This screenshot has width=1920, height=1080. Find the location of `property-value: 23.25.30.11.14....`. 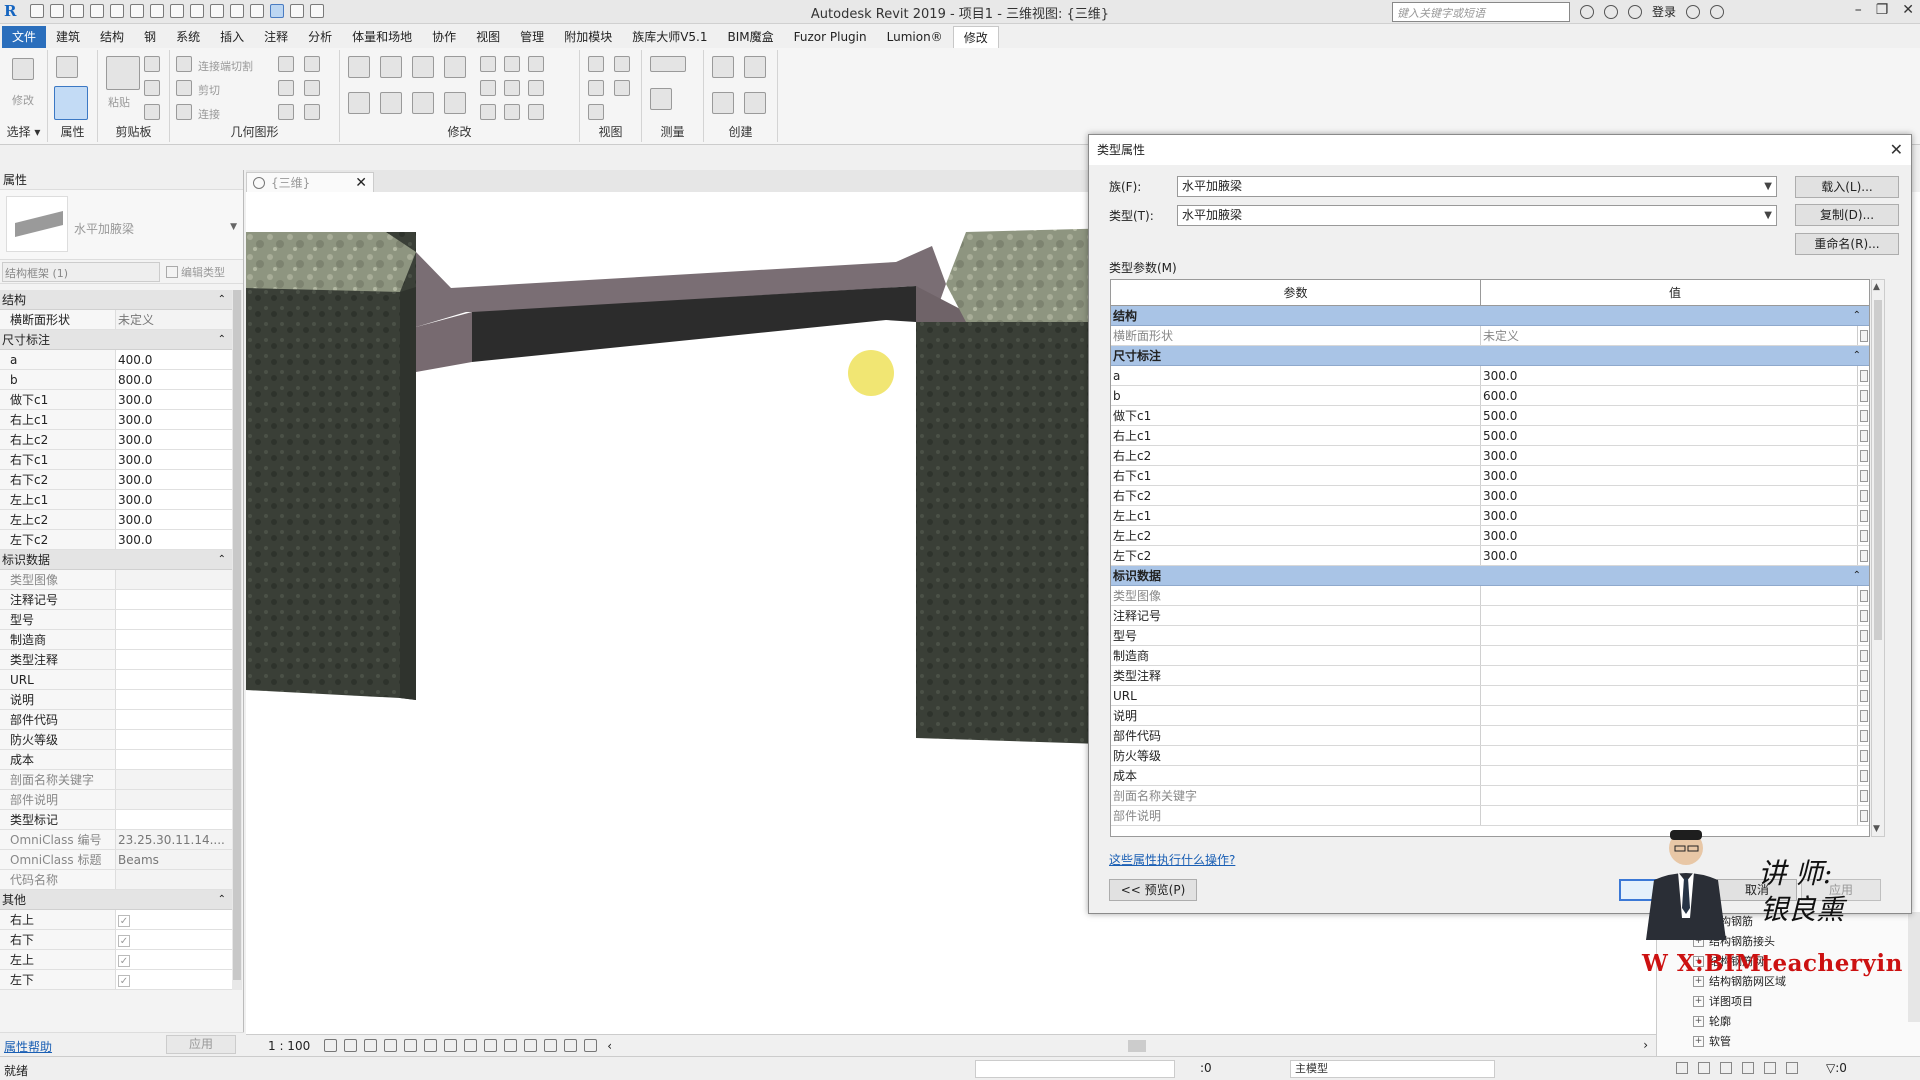

property-value: 23.25.30.11.14.... is located at coordinates (174, 839).